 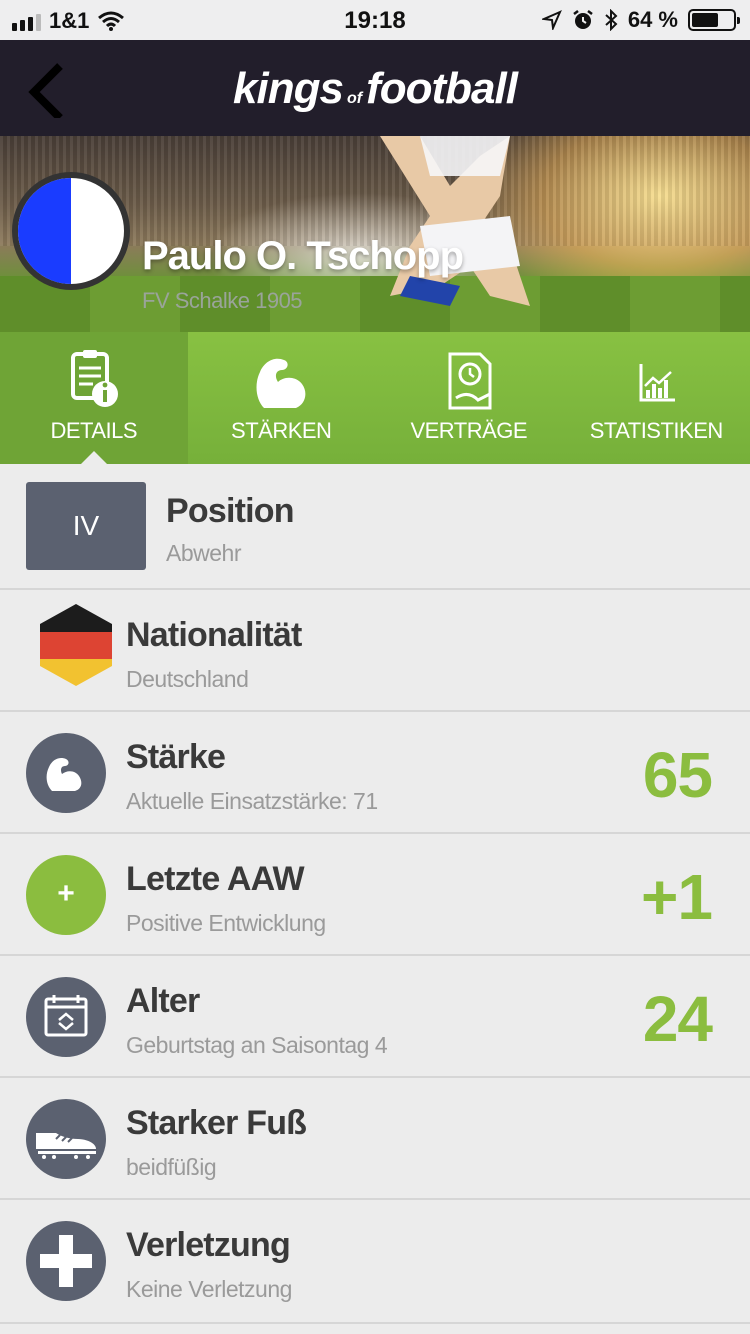 I want to click on item-title: Position, so click(x=230, y=511).